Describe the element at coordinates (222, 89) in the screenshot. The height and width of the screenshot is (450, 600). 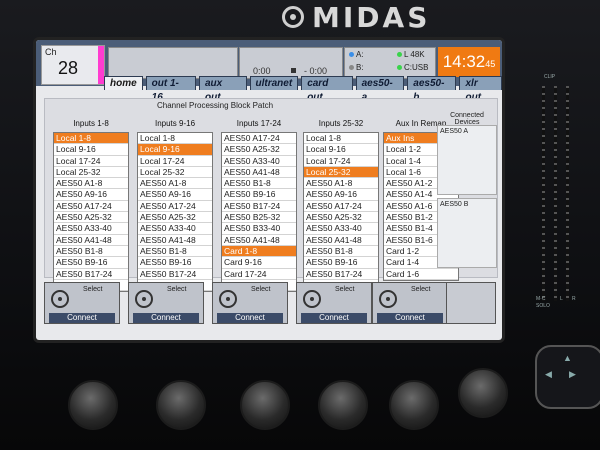
I see `tab-aux-out: aux out` at that location.